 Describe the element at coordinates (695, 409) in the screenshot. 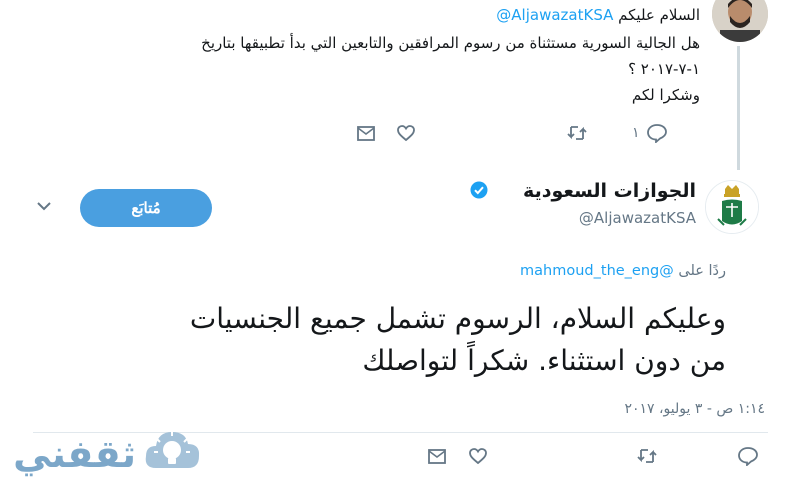

I see `tweet-timestamp: ١:١٤ ص - ٣ يوليو، ٢٠١٧` at that location.